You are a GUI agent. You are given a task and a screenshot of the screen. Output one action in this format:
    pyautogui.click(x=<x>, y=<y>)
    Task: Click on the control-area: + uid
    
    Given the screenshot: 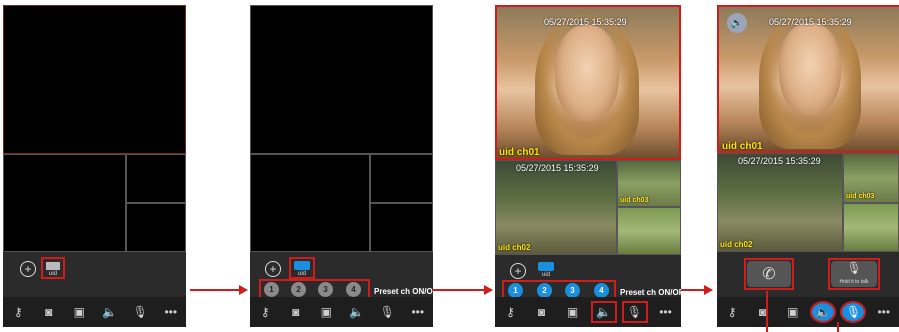 What is the action you would take?
    pyautogui.click(x=94, y=274)
    